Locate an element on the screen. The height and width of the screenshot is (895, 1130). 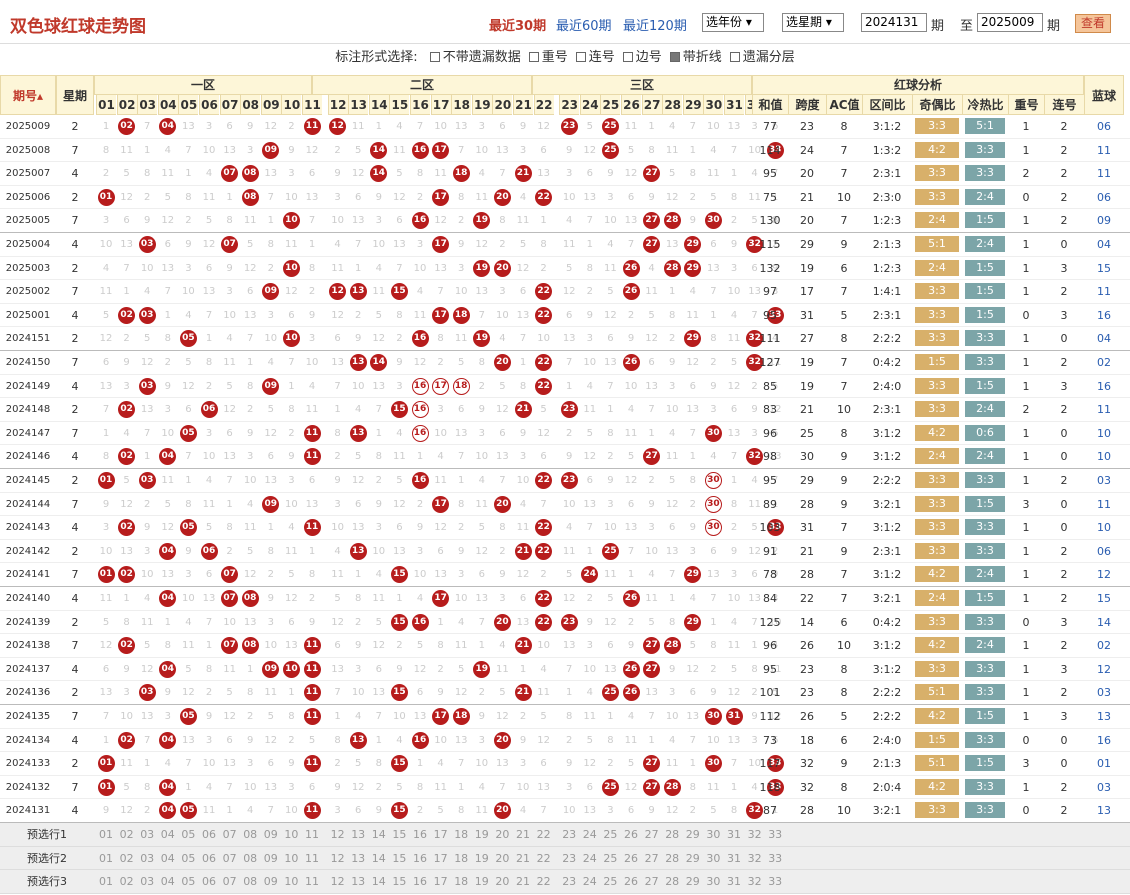
to-period-input: 2025009 is located at coordinates (1010, 22).